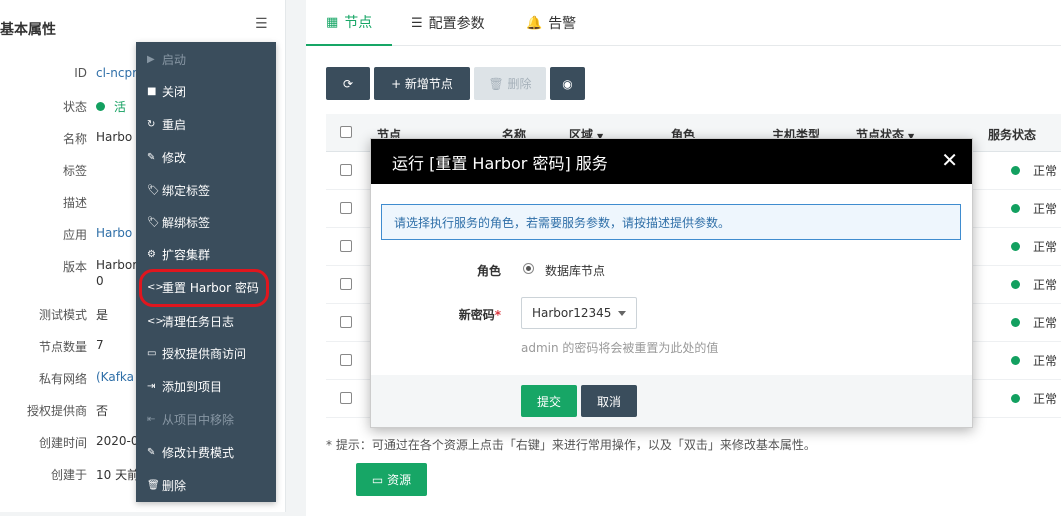  I want to click on stop-icon: ■, so click(152, 91).